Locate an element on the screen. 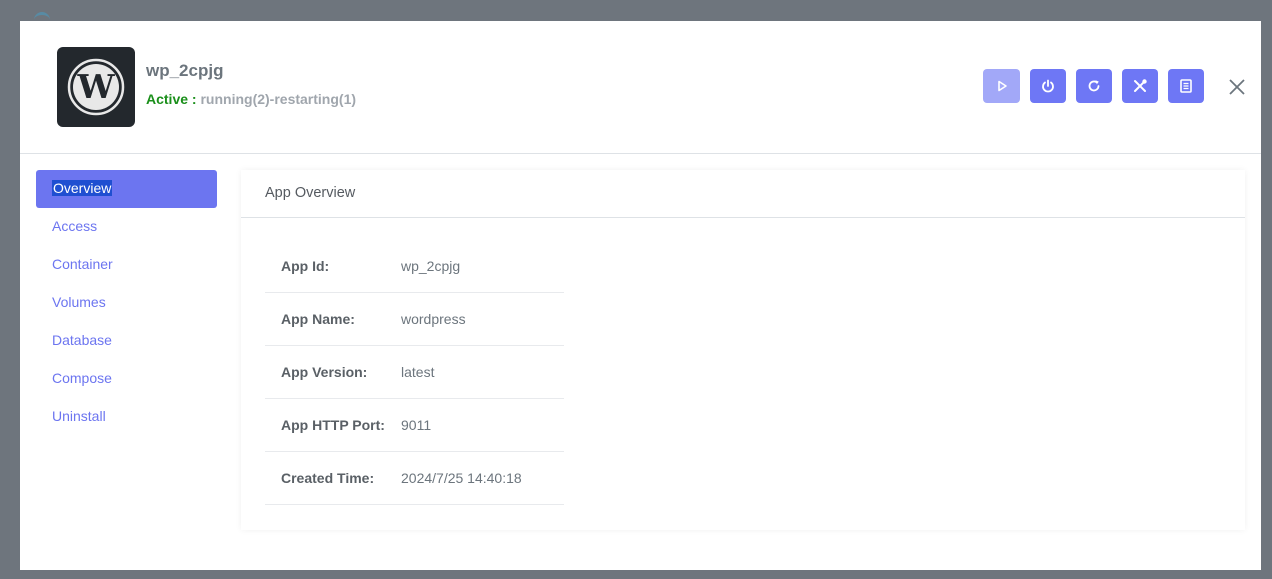 The width and height of the screenshot is (1272, 579). table-row: App Version: latest is located at coordinates (414, 372).